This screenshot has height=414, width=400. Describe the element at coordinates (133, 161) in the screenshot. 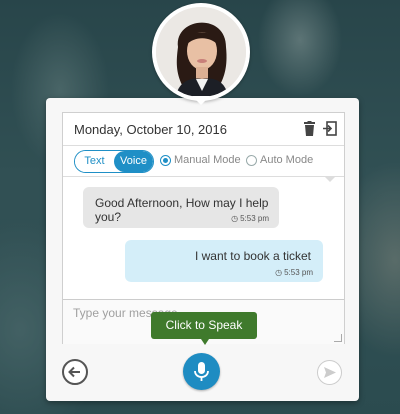

I see `voice-toggle-button: Voice` at that location.